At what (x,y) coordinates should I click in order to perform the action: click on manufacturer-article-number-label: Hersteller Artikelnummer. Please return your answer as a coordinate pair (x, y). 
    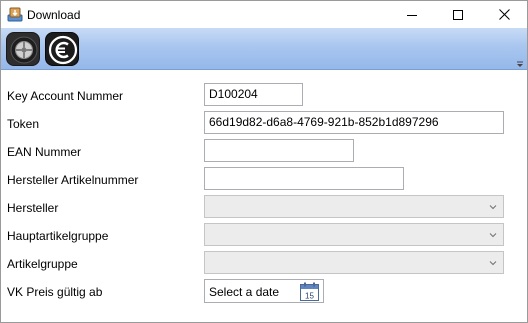
    Looking at the image, I should click on (73, 180).